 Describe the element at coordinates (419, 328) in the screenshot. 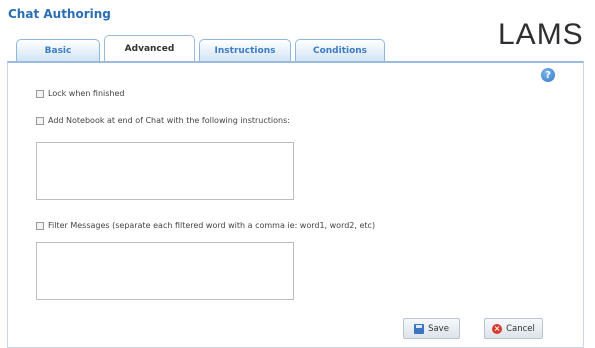

I see `save-icon` at that location.